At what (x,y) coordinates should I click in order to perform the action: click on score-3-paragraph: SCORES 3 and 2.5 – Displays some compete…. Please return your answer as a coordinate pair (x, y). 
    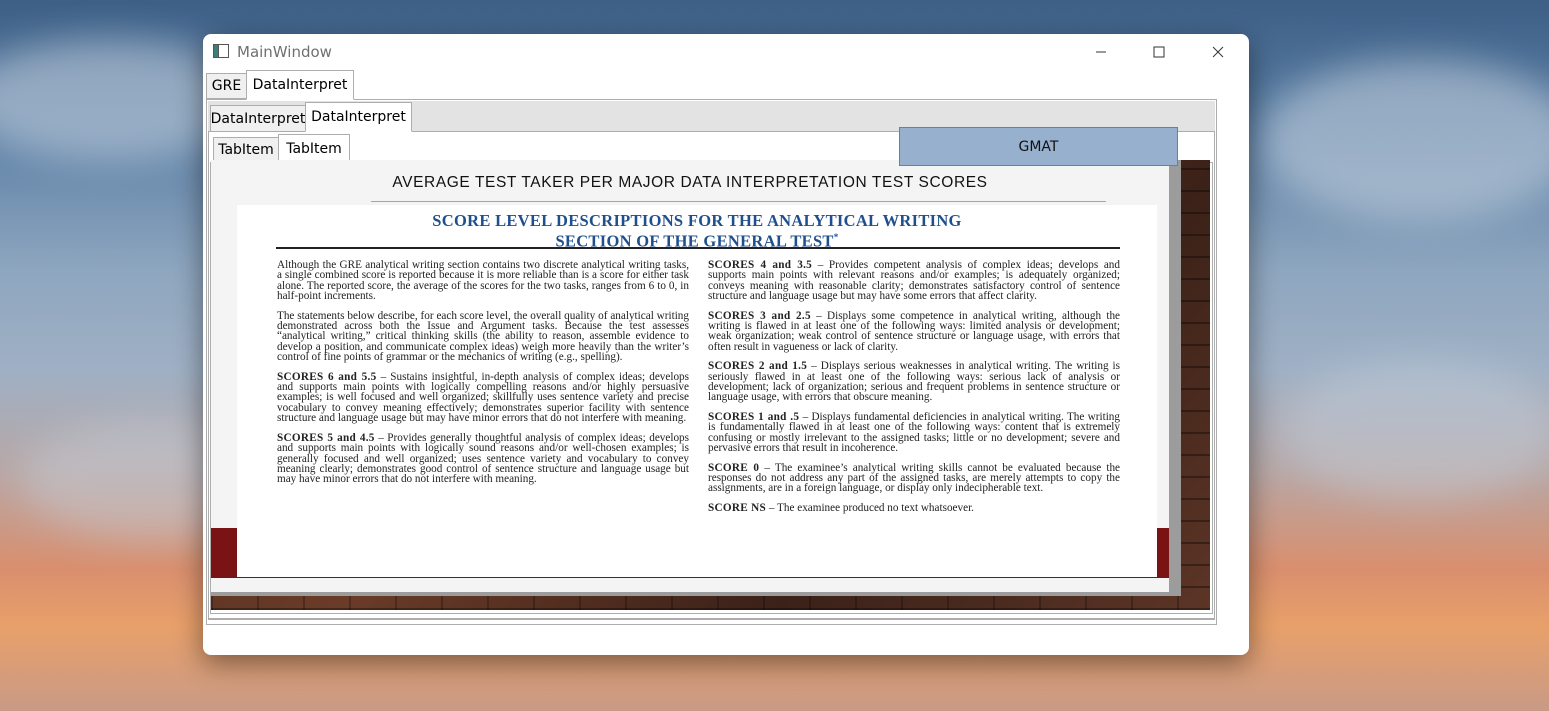
    Looking at the image, I should click on (914, 331).